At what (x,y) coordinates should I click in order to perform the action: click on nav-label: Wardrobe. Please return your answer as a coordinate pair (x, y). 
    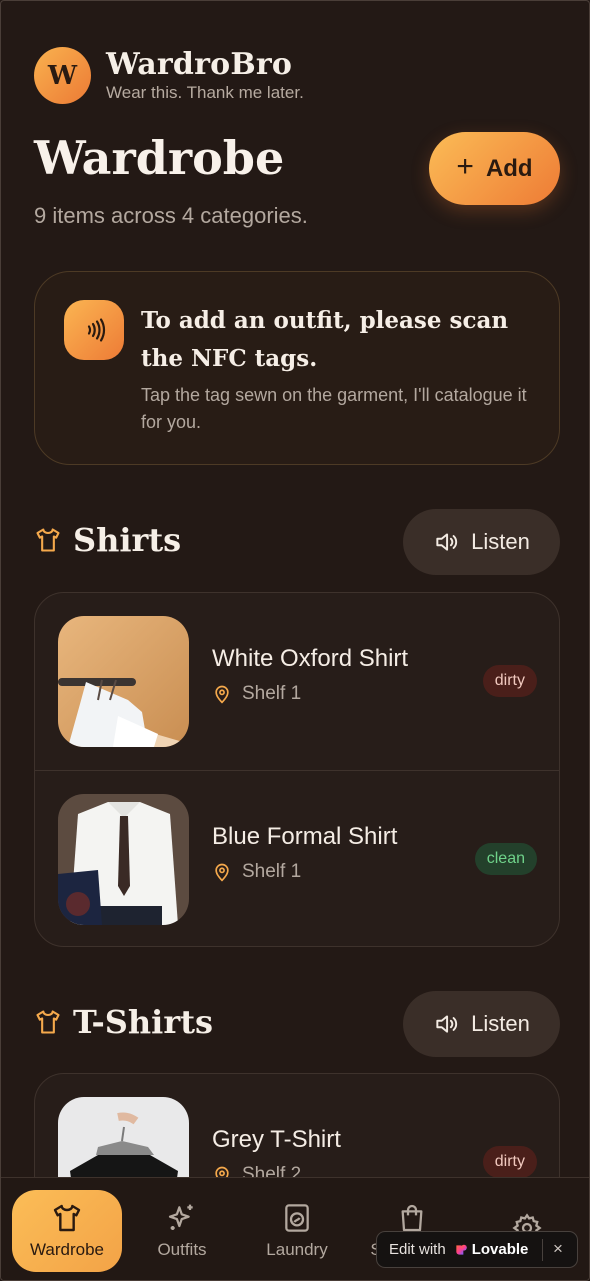
    Looking at the image, I should click on (66, 1249).